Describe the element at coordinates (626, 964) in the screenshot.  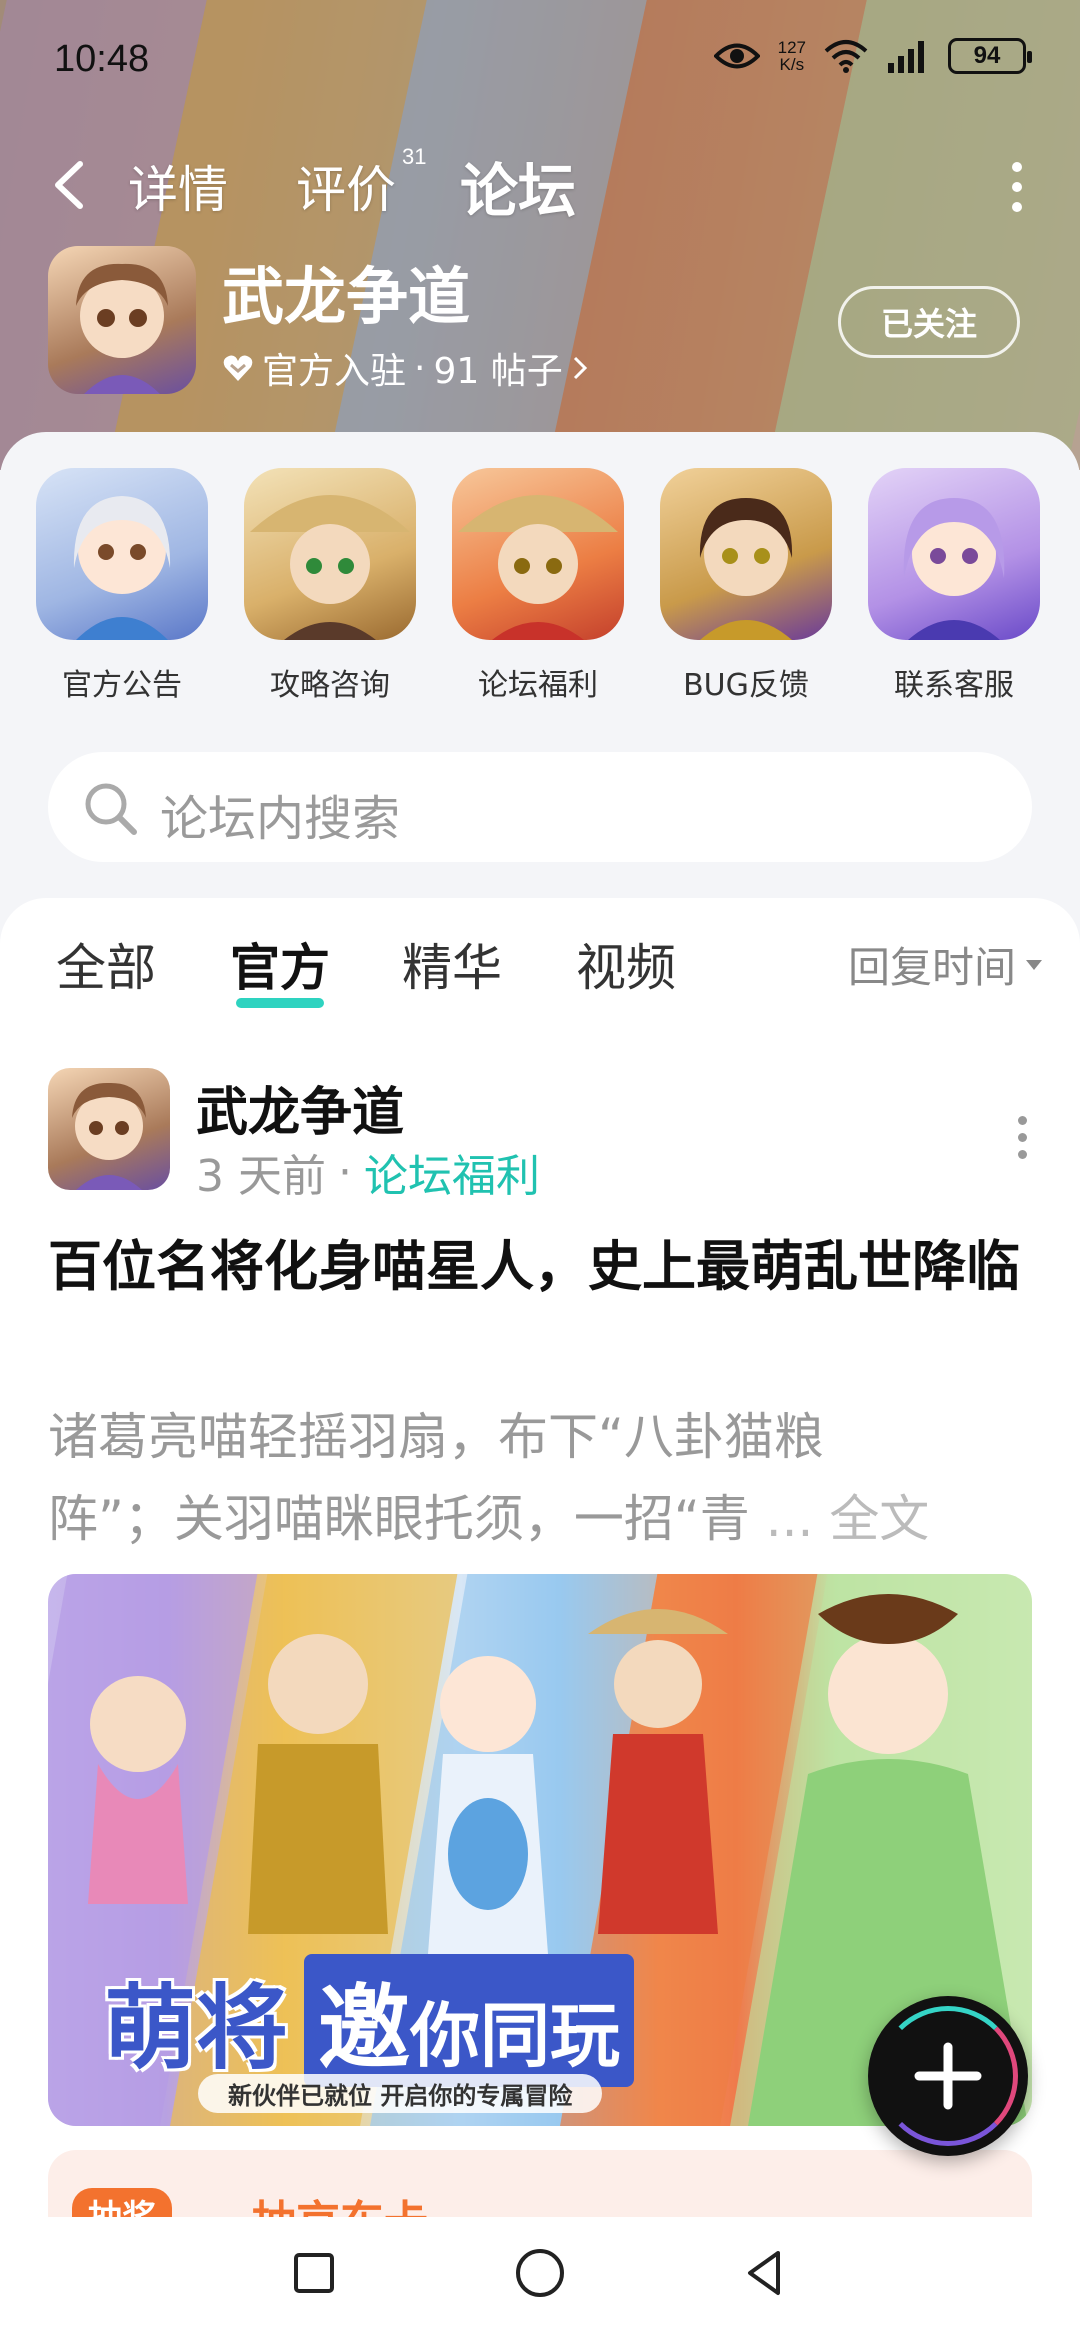
I see `filter-tab-video: 视频` at that location.